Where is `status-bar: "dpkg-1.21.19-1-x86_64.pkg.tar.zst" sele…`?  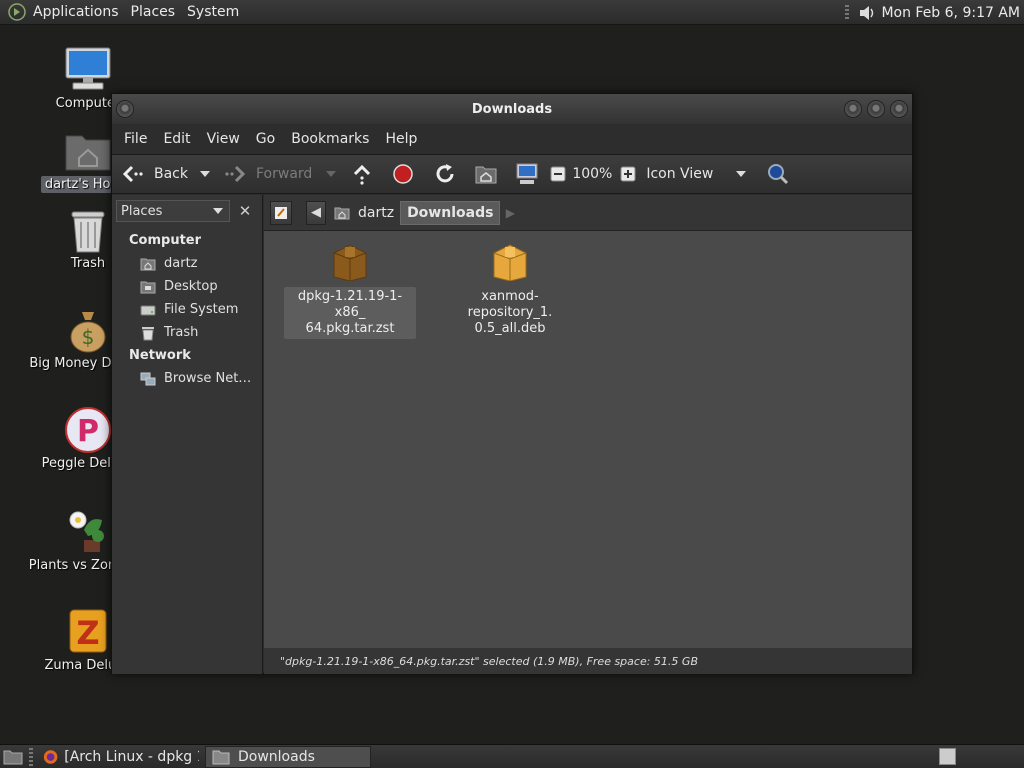
status-bar: "dpkg-1.21.19-1-x86_64.pkg.tar.zst" sele… is located at coordinates (588, 661).